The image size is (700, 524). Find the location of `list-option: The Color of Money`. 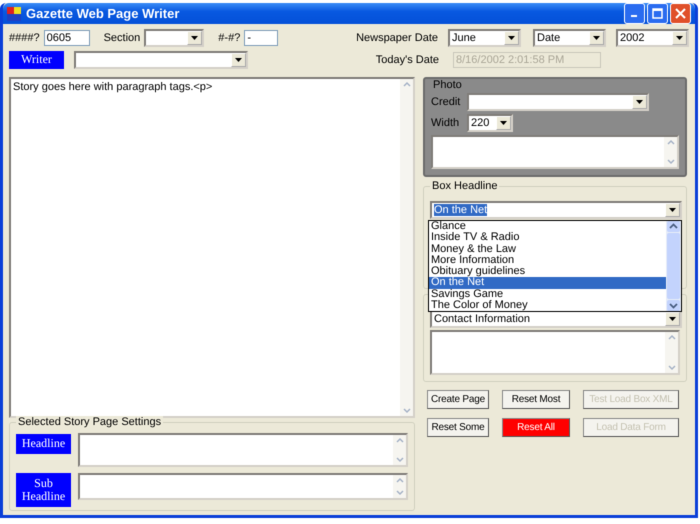

list-option: The Color of Money is located at coordinates (547, 306).